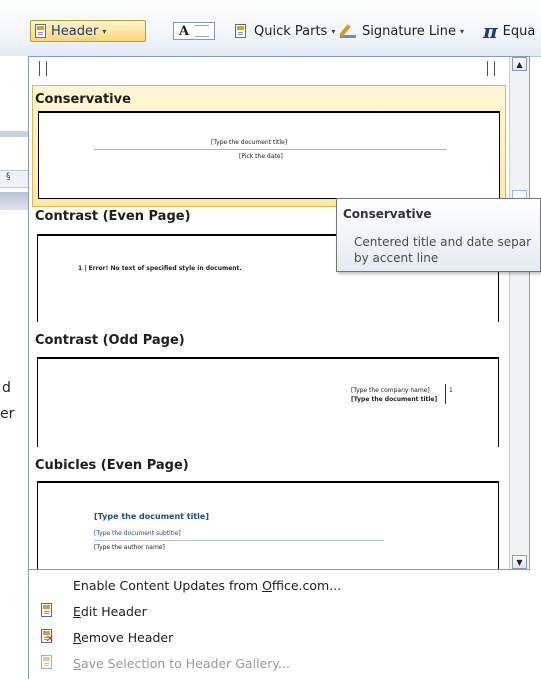 This screenshot has height=679, width=541. Describe the element at coordinates (390, 390) in the screenshot. I see `thumbnail-text: [Type the company name]` at that location.